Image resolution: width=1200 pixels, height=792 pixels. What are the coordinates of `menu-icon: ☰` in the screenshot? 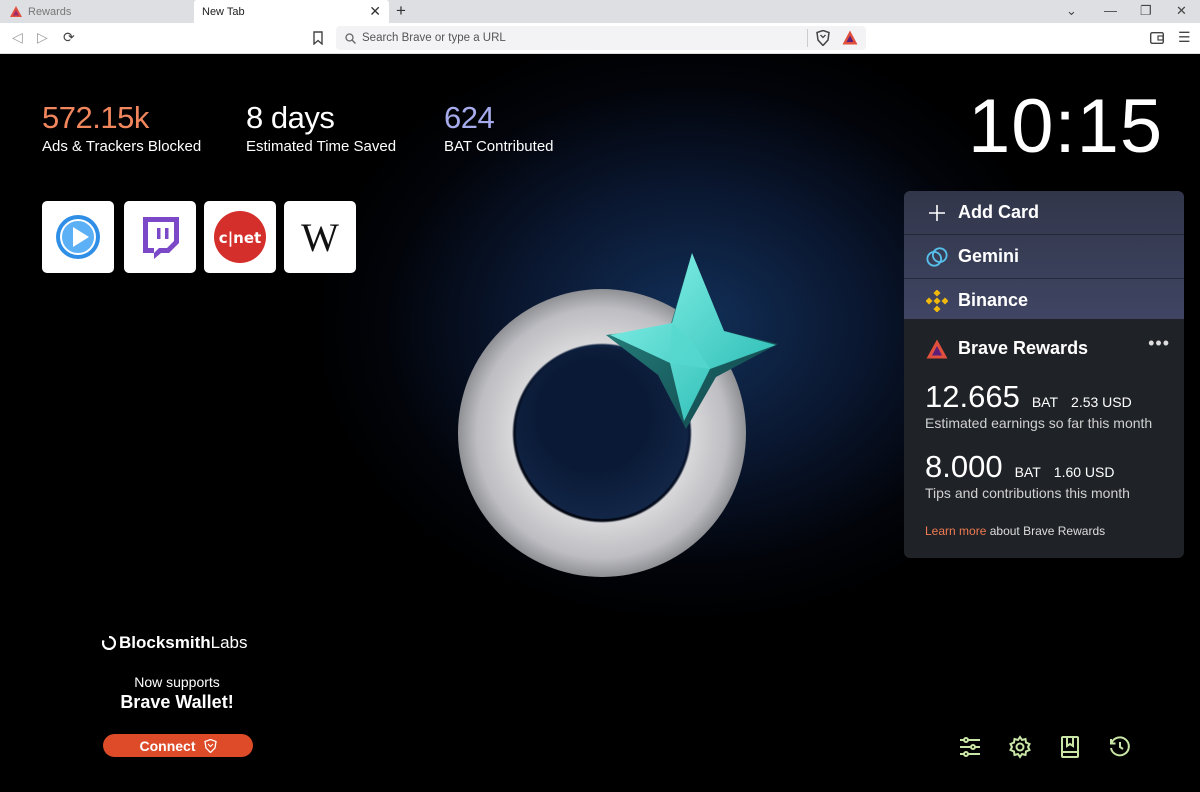 It's located at (1184, 37).